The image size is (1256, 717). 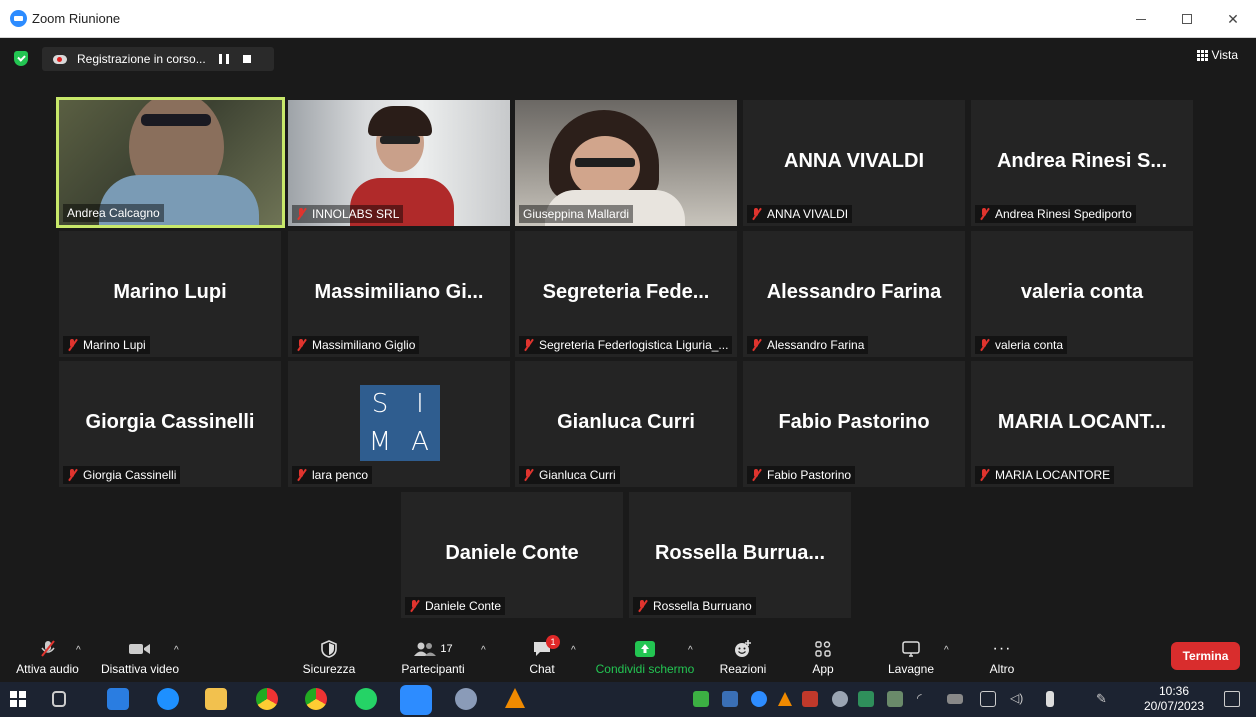 I want to click on view-button: Vista, so click(x=1217, y=55).